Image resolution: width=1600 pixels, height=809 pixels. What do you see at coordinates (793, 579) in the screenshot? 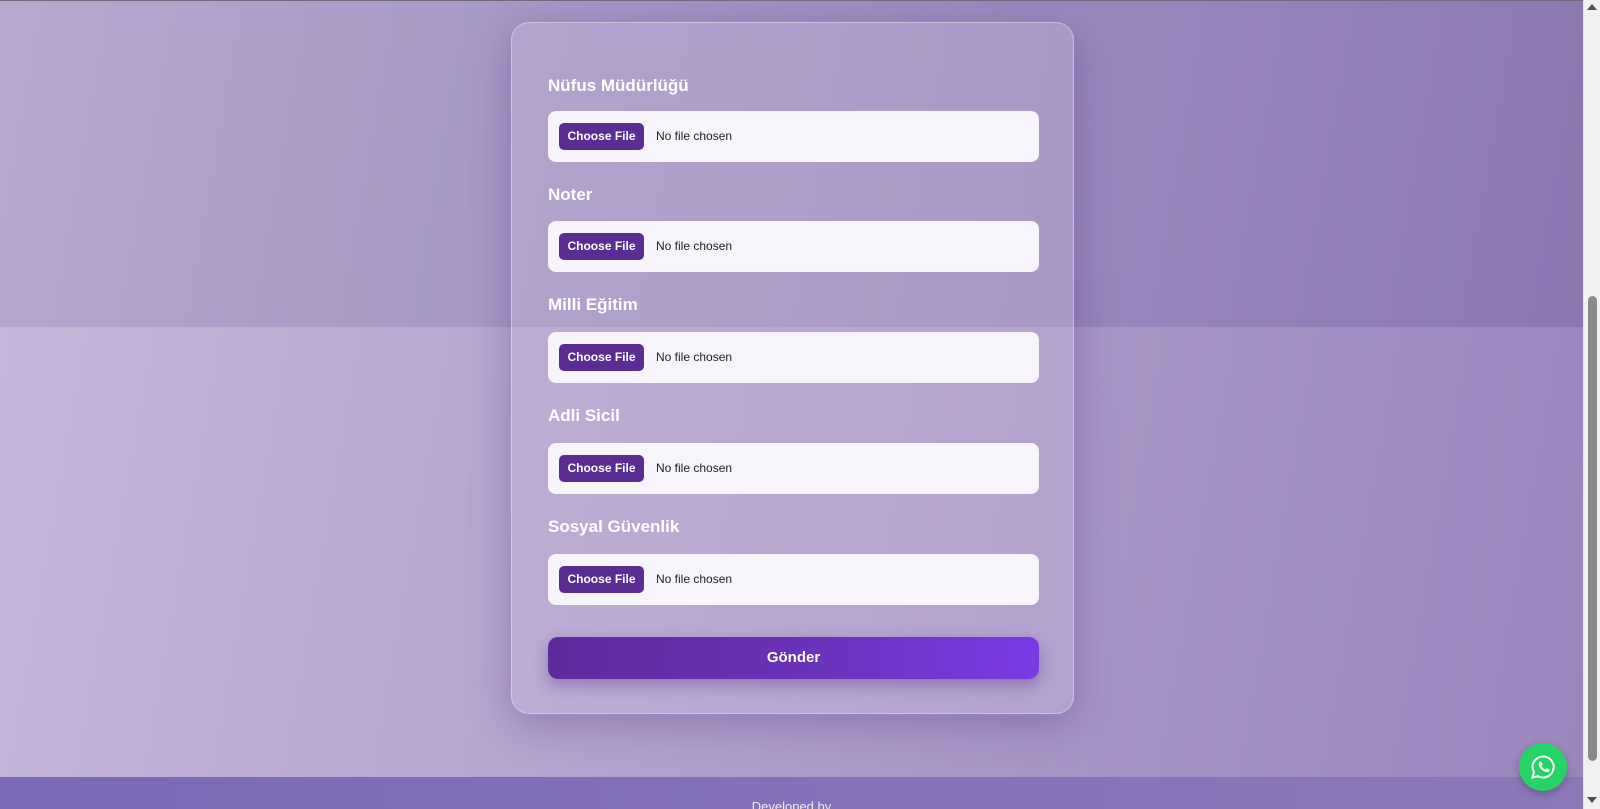
I see `file-input-sosyal-guvenlik: Choose File No file chosen` at bounding box center [793, 579].